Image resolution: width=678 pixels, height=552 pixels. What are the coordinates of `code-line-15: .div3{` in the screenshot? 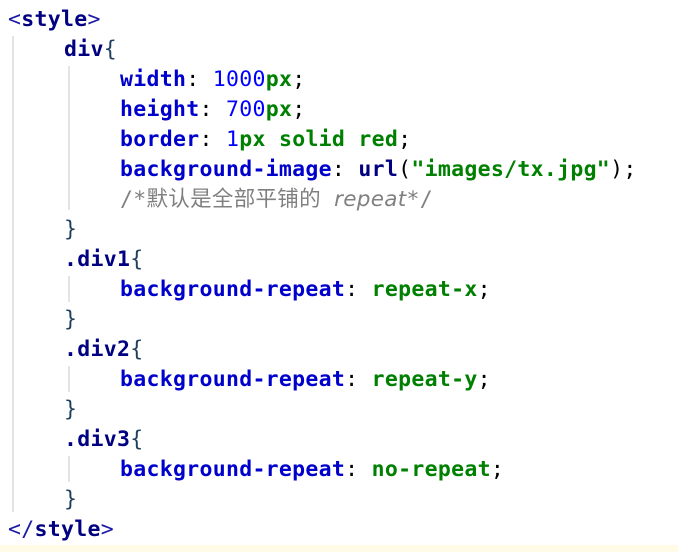 It's located at (103, 440).